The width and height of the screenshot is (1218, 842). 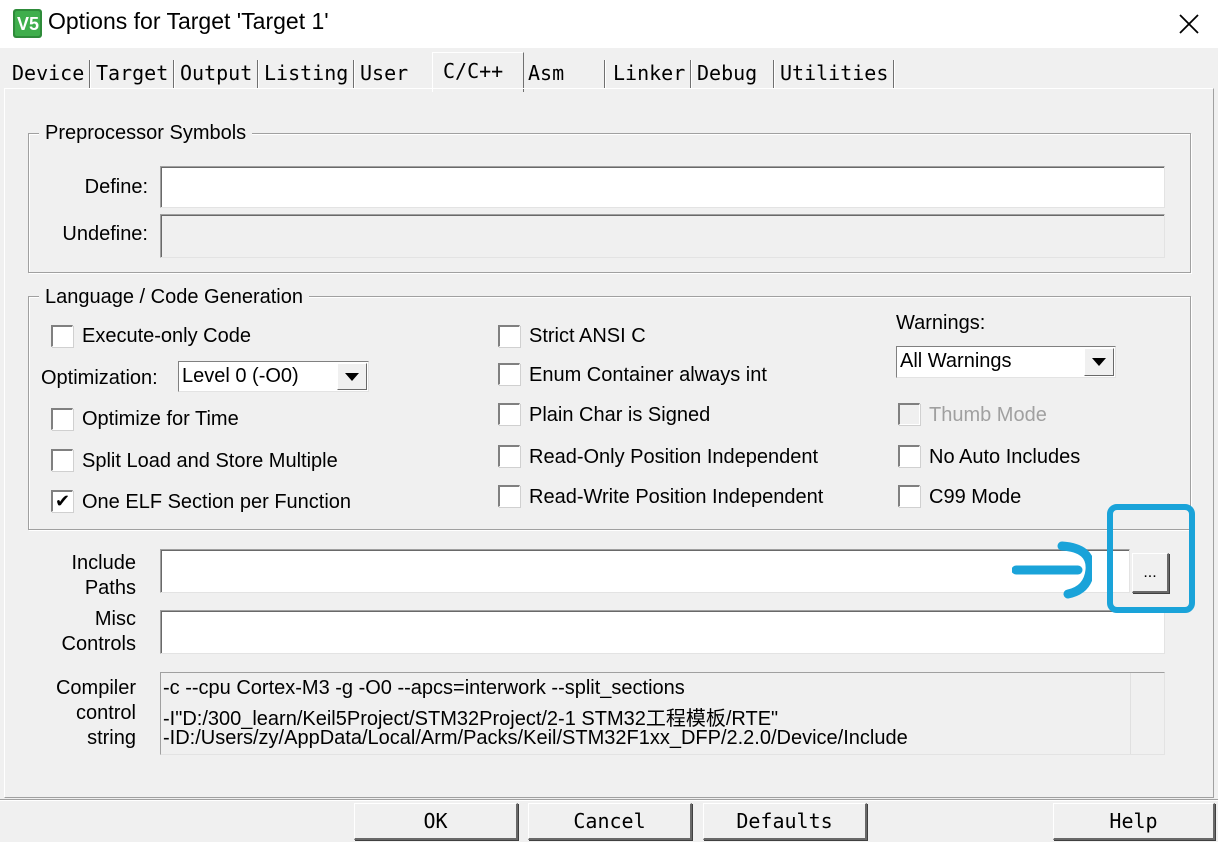 What do you see at coordinates (188, 21) in the screenshot?
I see `window-title: Options for Target 'Target 1'` at bounding box center [188, 21].